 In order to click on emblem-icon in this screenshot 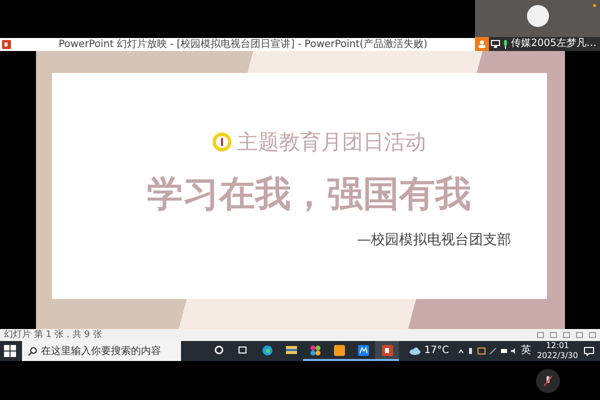, I will do `click(222, 142)`.